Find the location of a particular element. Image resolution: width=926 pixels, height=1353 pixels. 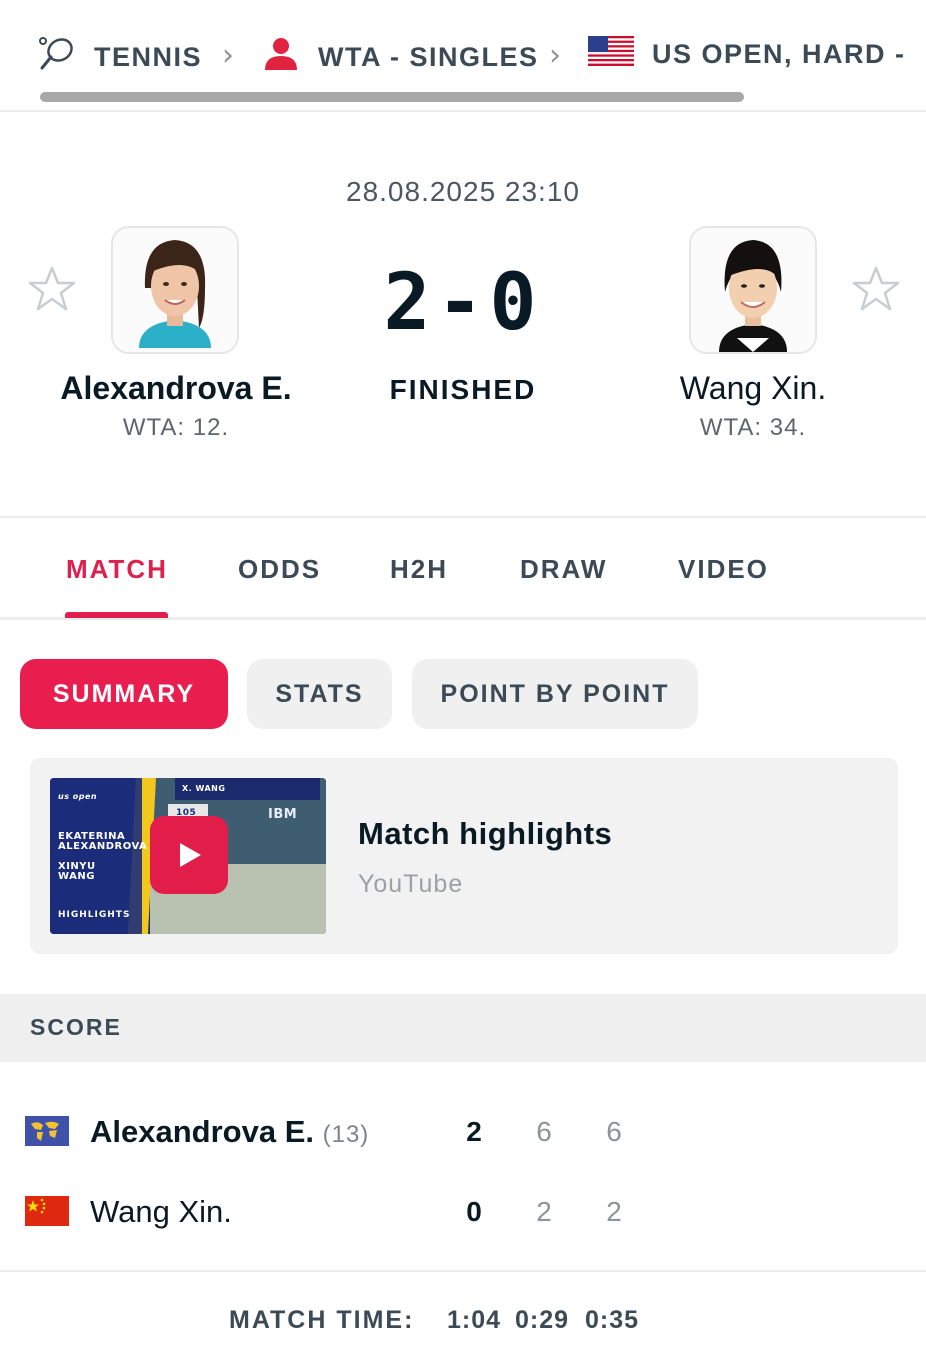

horizontal-scrollbar is located at coordinates (392, 97).